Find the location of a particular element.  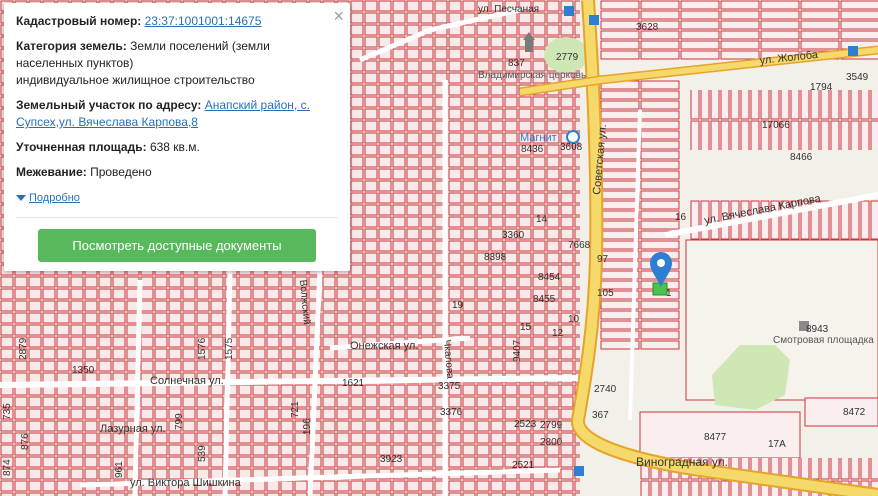

parcel-number: 2523 is located at coordinates (525, 424).